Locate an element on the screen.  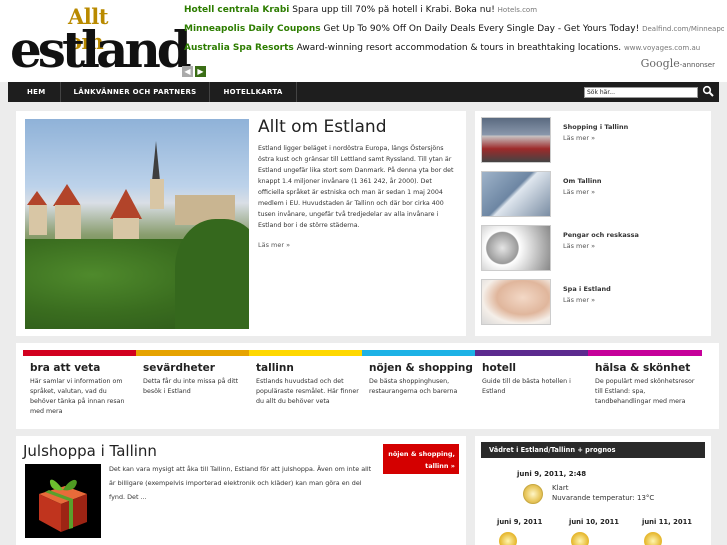
search-icon is located at coordinates (708, 91).